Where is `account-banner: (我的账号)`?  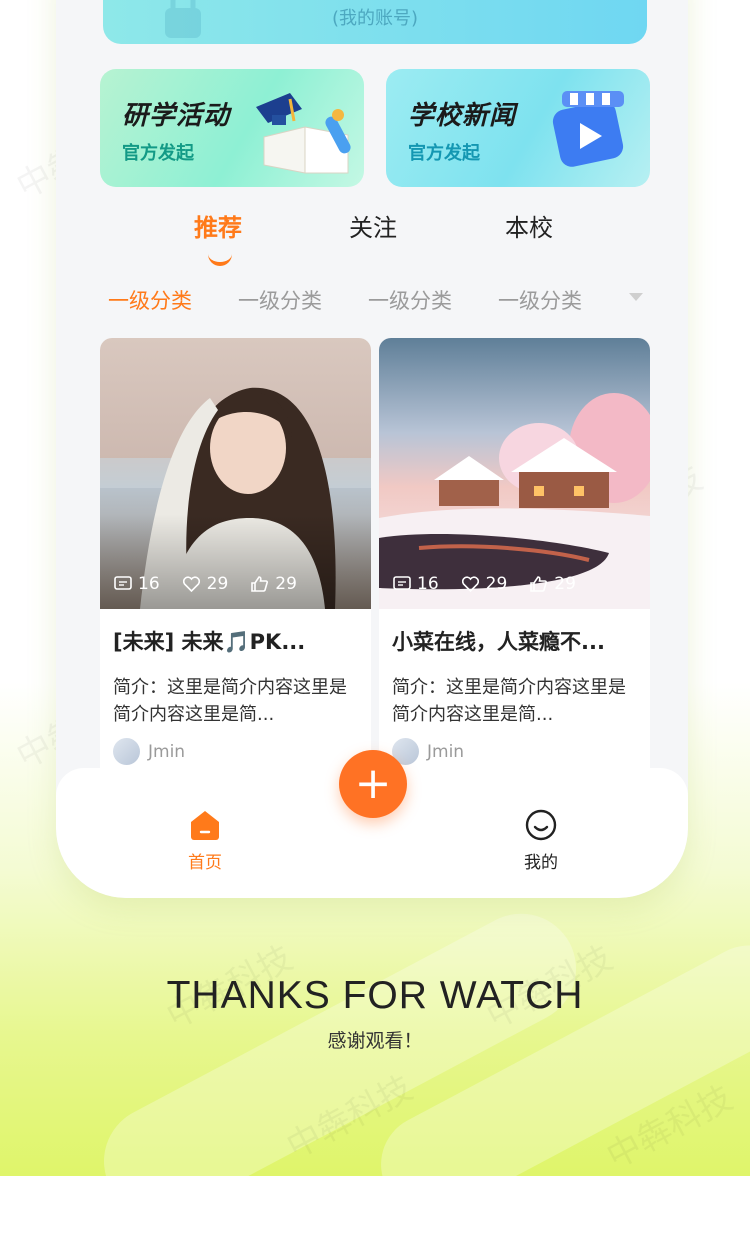
account-banner: (我的账号) is located at coordinates (375, 22).